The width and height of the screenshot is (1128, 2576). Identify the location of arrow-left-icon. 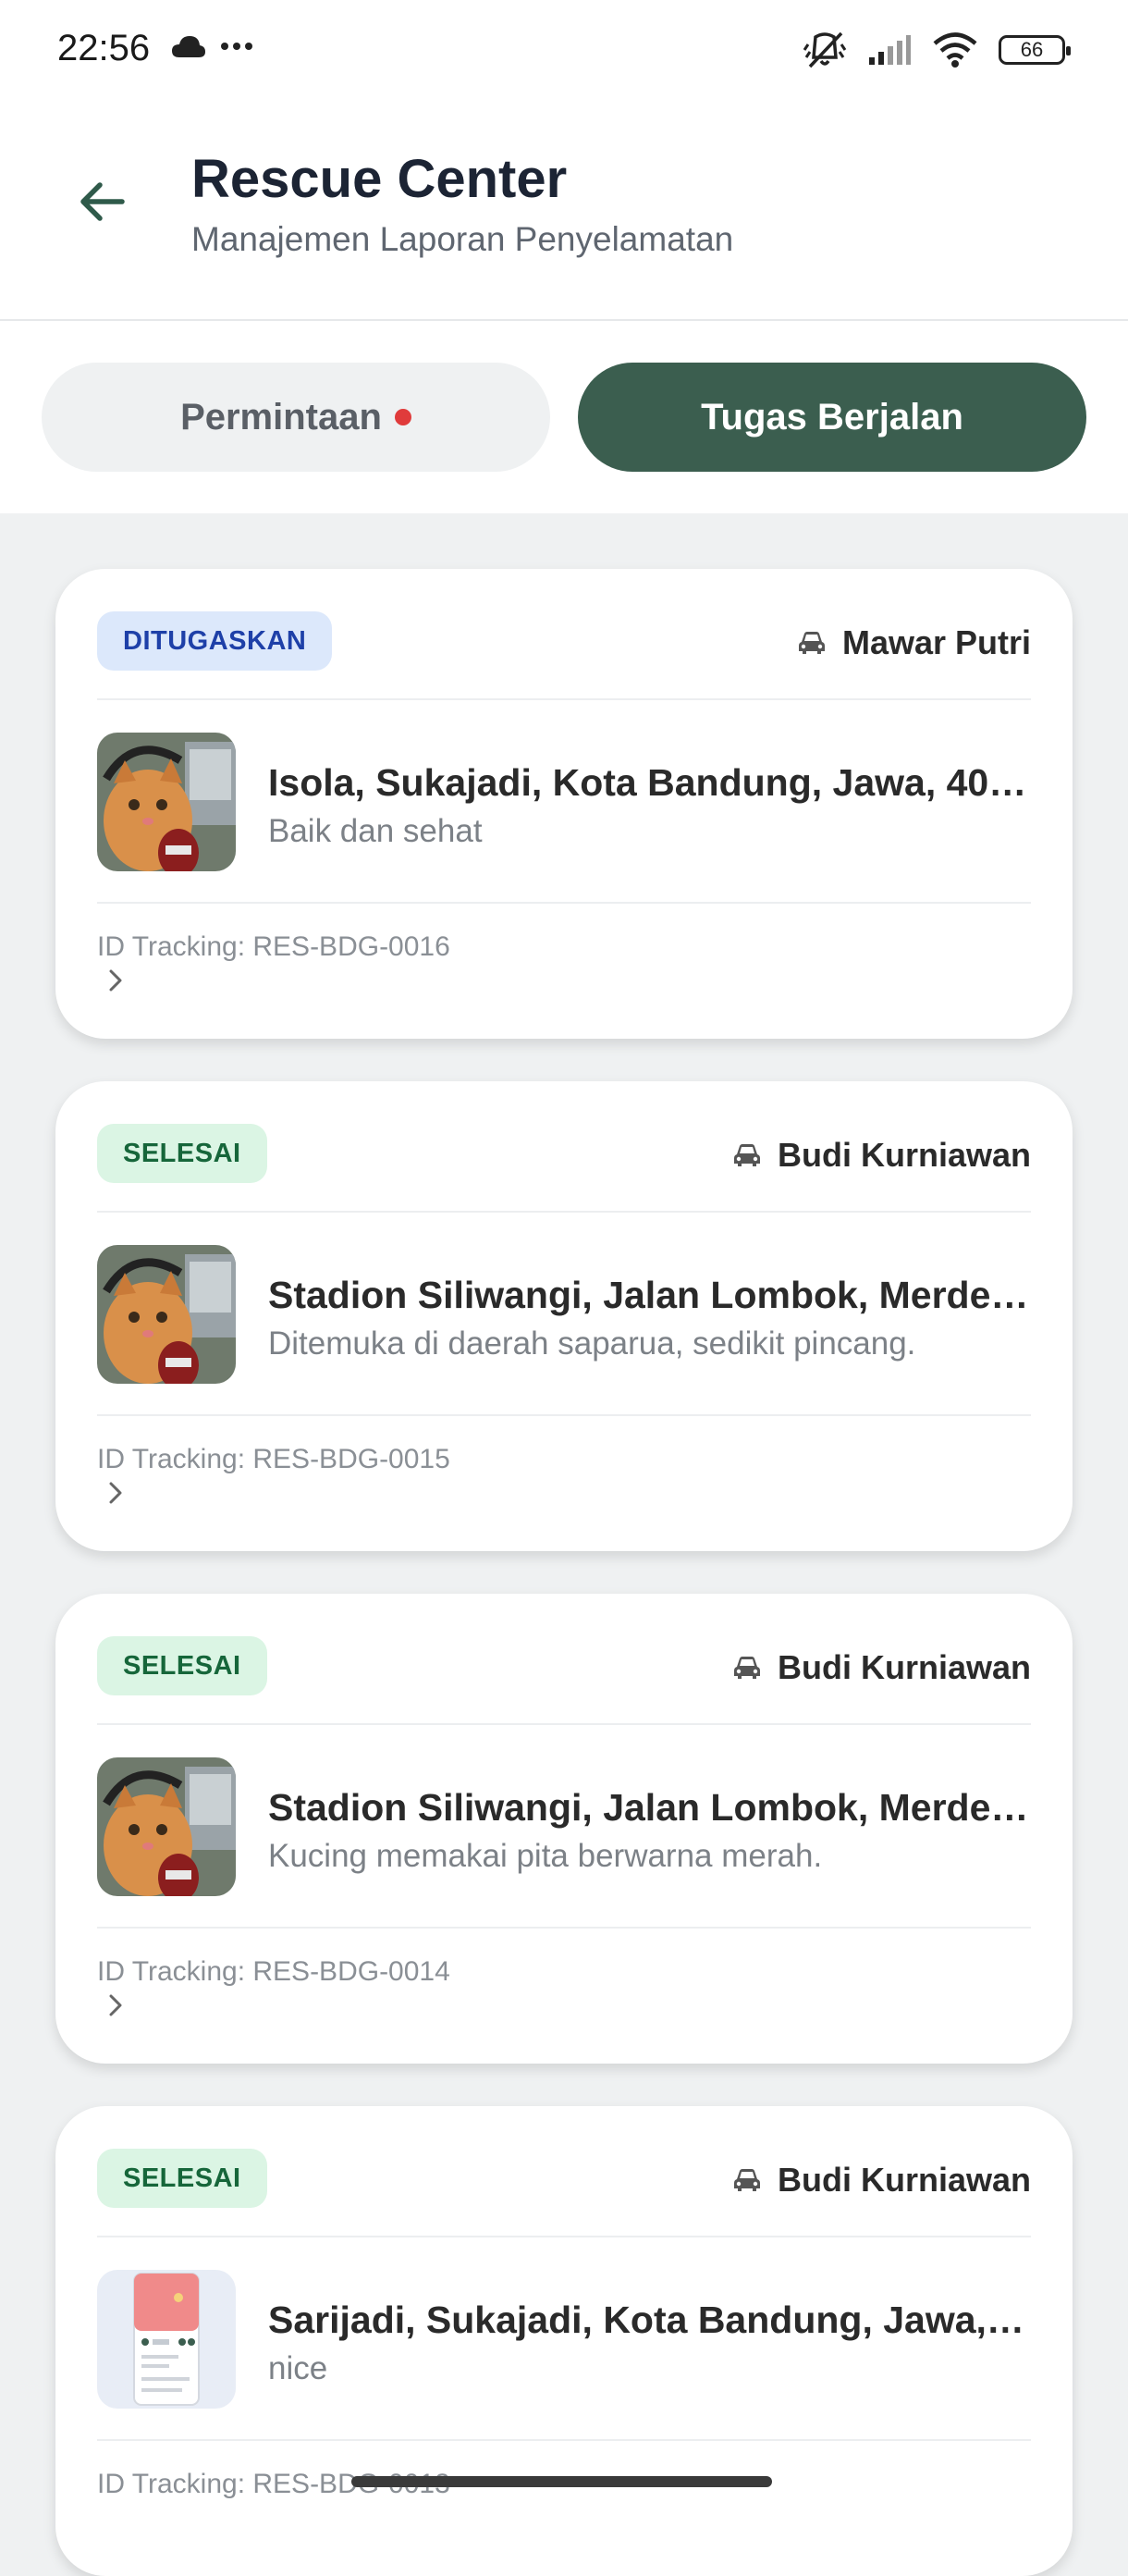
(101, 201).